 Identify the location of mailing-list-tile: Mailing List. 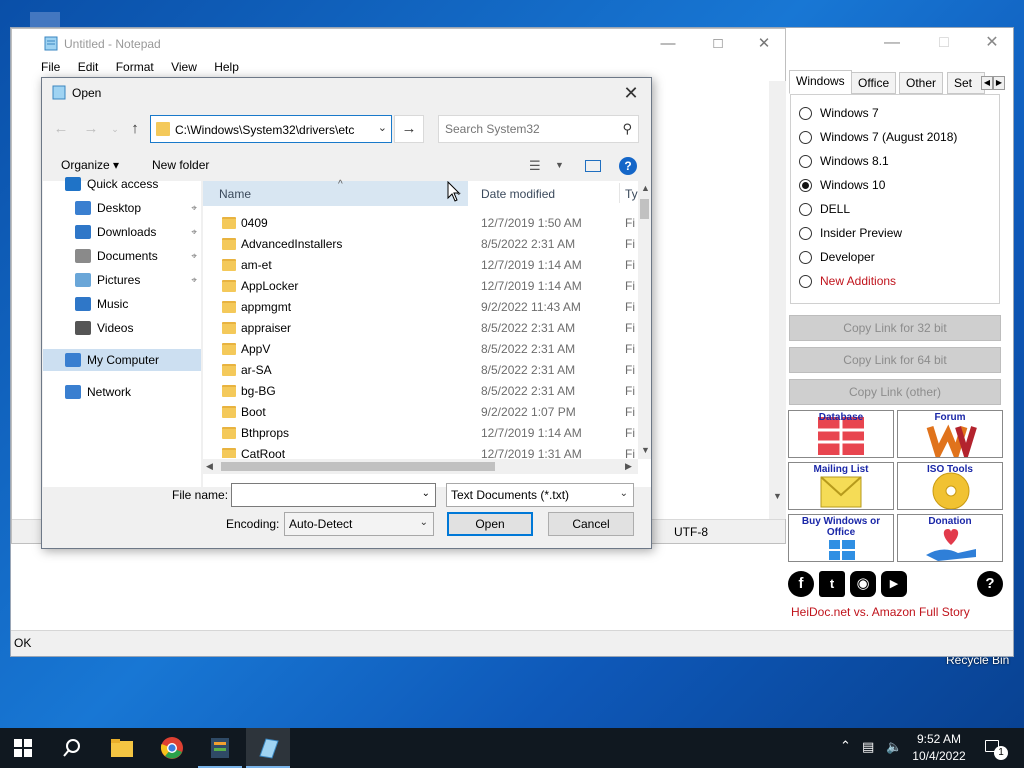
(841, 486).